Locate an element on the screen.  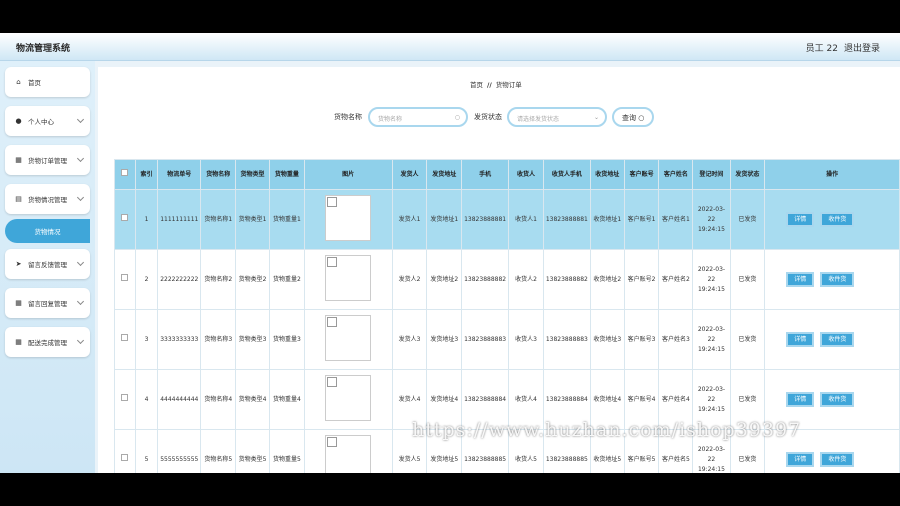
cell-customer-name: 客户姓名2 is located at coordinates (676, 279).